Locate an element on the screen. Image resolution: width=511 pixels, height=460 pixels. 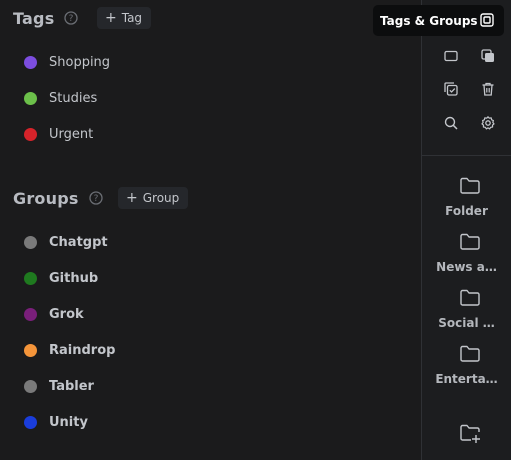
sidebar-divider is located at coordinates (466, 155).